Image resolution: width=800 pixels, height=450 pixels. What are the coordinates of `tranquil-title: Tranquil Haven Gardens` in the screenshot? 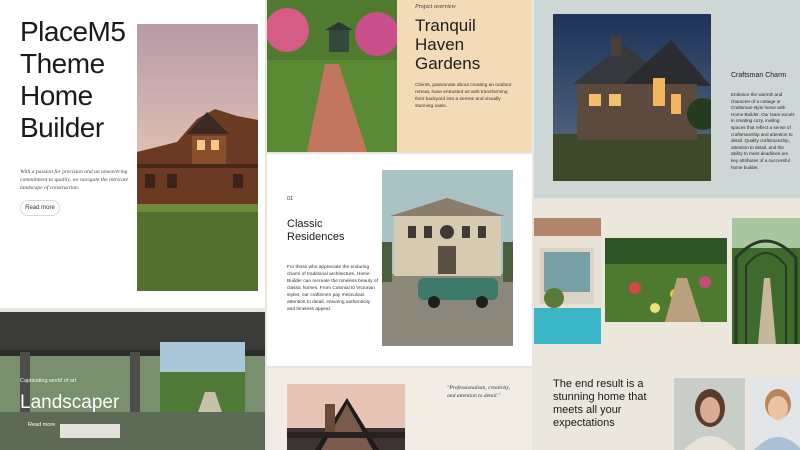 It's located at (448, 44).